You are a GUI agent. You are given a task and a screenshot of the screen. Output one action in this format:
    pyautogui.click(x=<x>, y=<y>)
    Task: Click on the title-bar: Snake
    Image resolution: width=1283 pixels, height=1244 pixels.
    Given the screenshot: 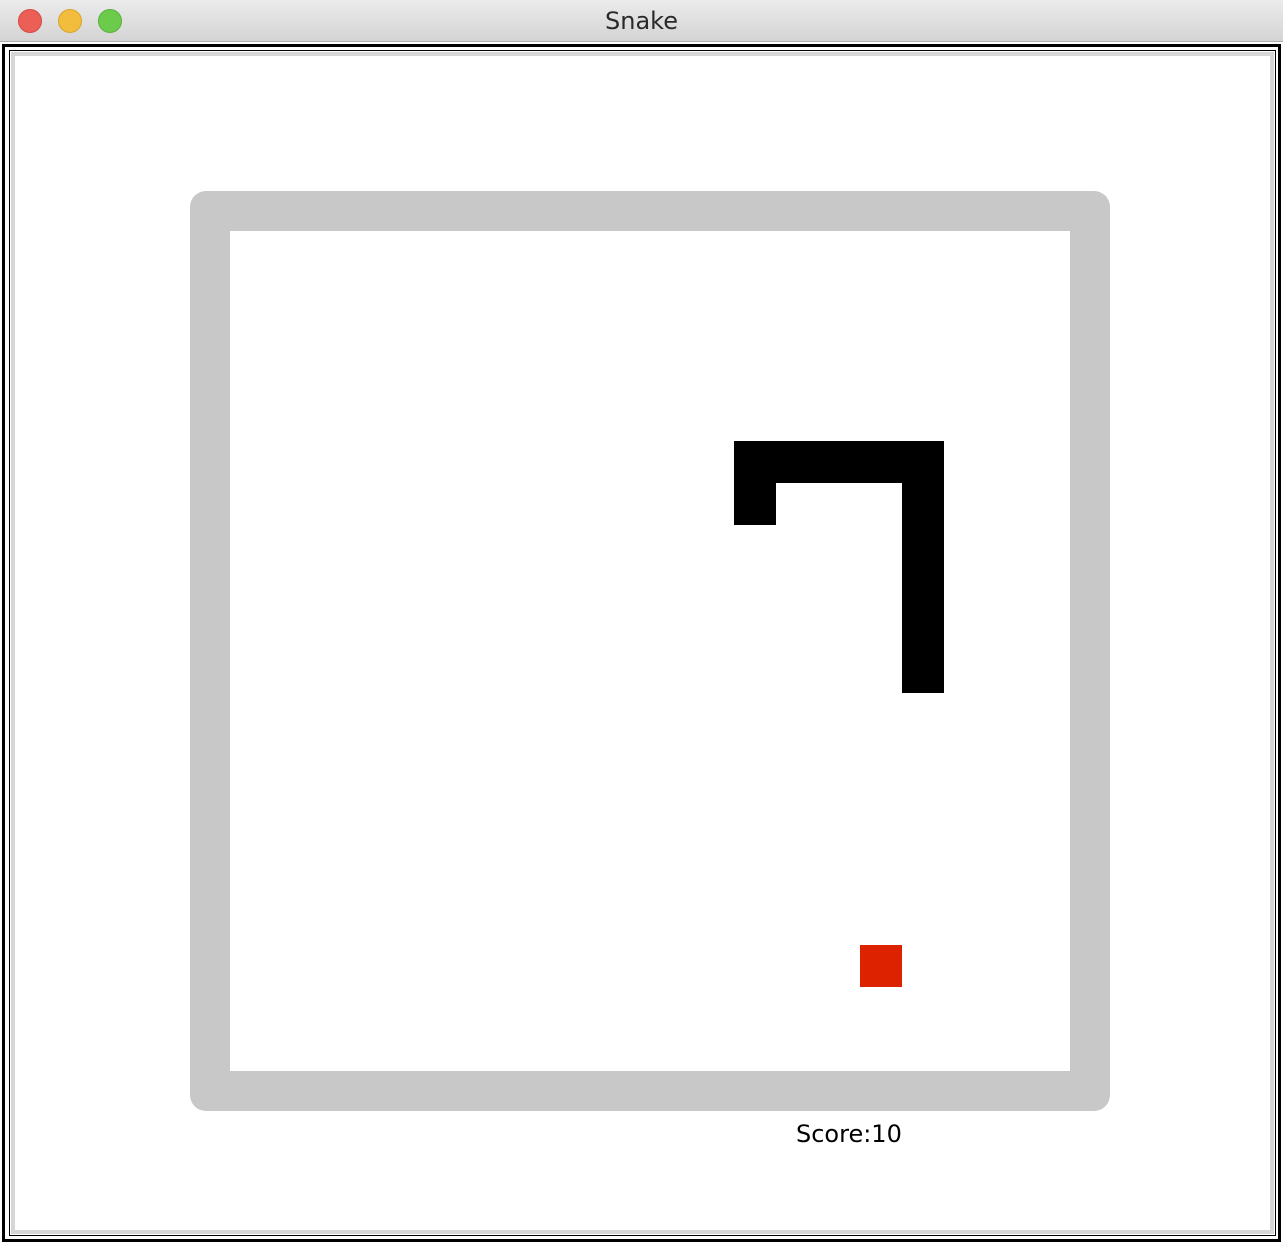 What is the action you would take?
    pyautogui.click(x=641, y=21)
    